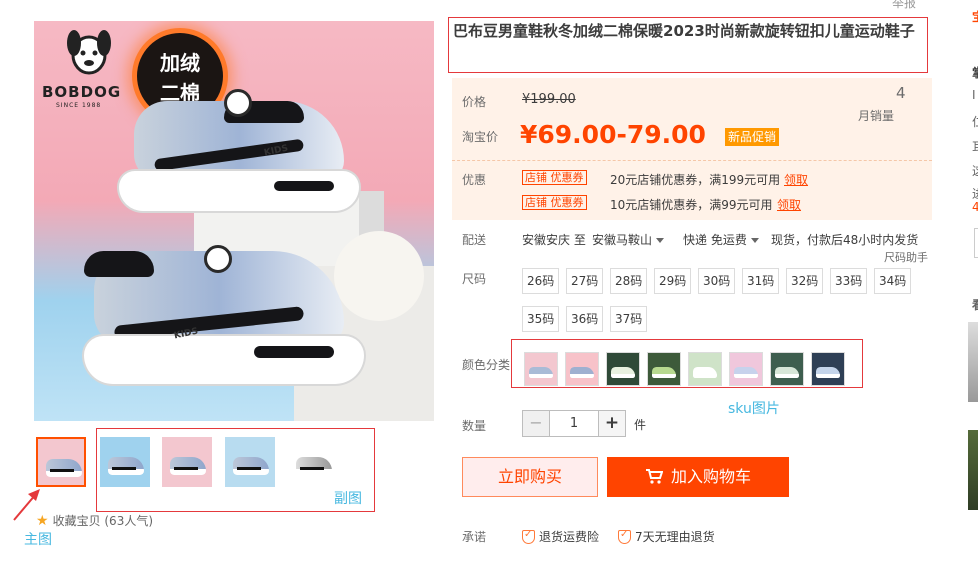  Describe the element at coordinates (549, 99) in the screenshot. I see `original-price: ¥199.00` at that location.